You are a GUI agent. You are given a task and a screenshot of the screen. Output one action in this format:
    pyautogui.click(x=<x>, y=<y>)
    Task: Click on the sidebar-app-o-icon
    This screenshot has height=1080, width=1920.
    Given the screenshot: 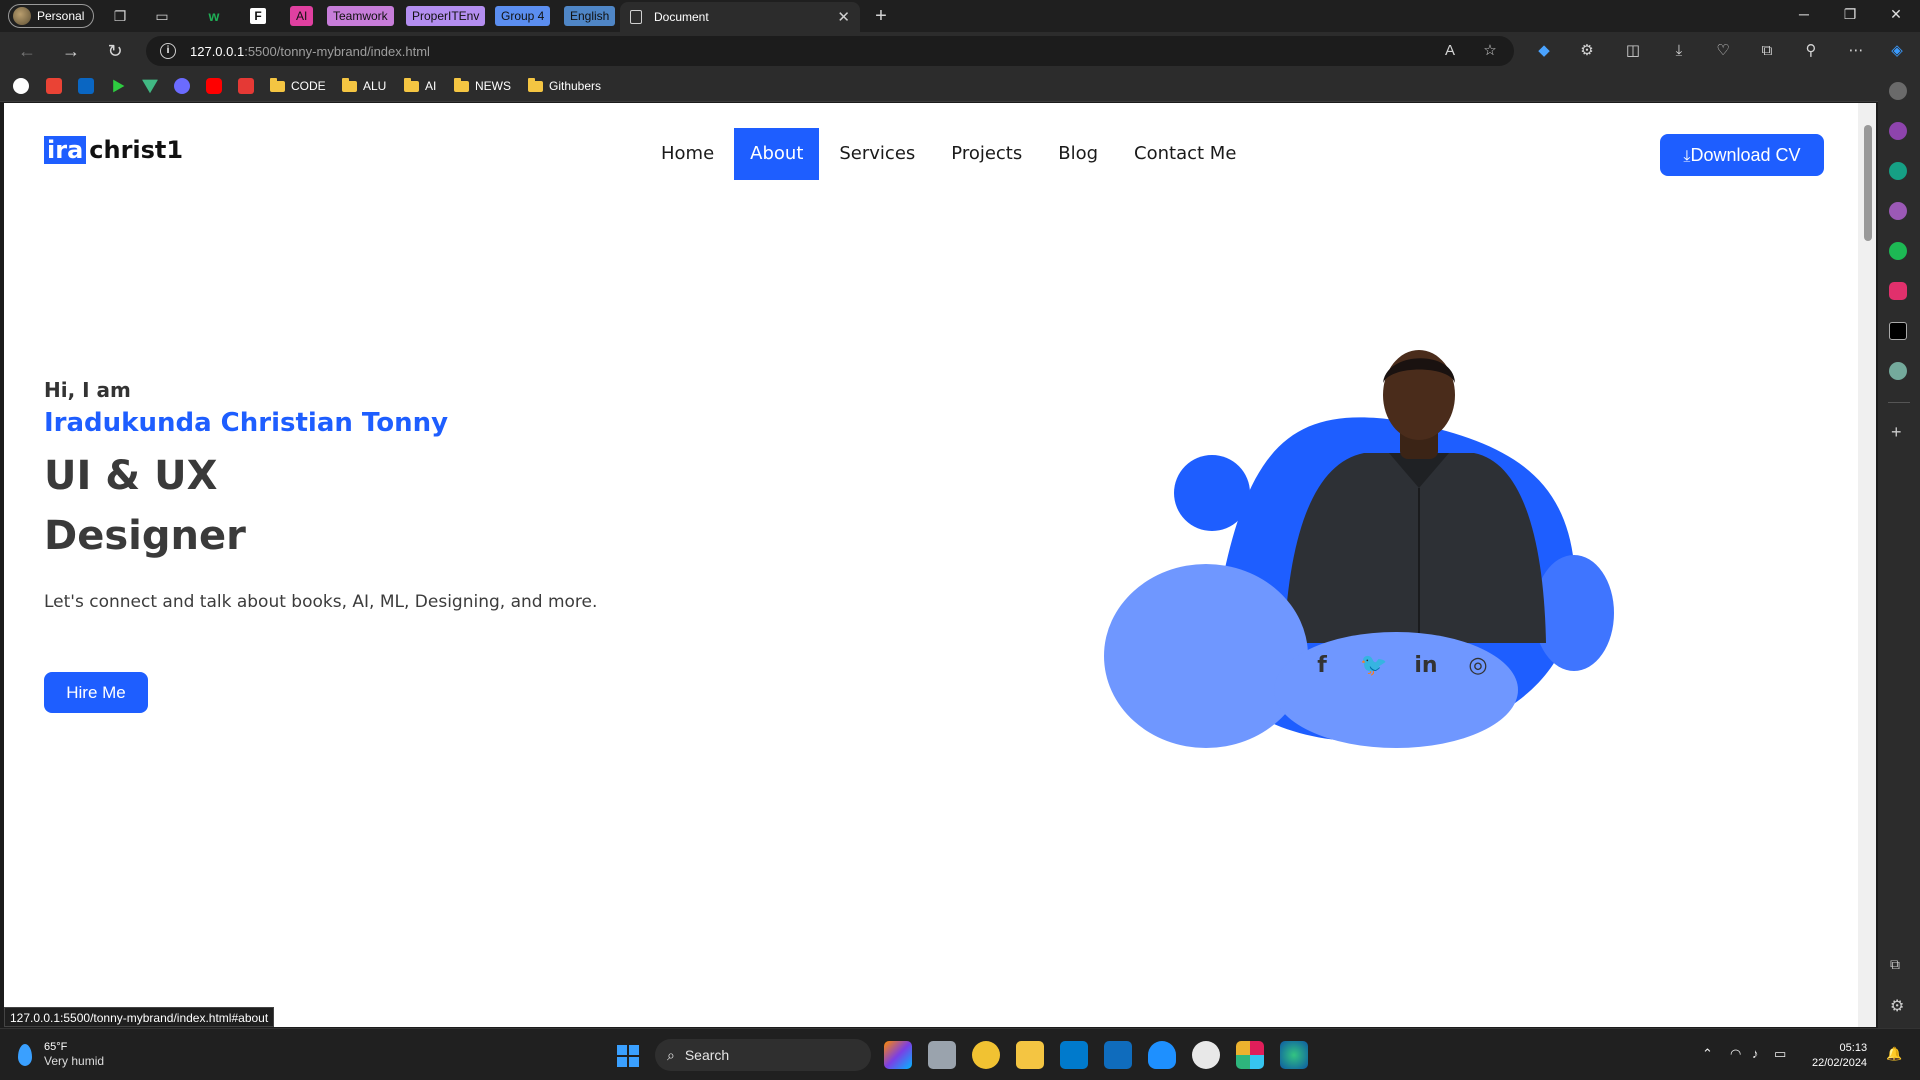 What is the action you would take?
    pyautogui.click(x=1898, y=211)
    